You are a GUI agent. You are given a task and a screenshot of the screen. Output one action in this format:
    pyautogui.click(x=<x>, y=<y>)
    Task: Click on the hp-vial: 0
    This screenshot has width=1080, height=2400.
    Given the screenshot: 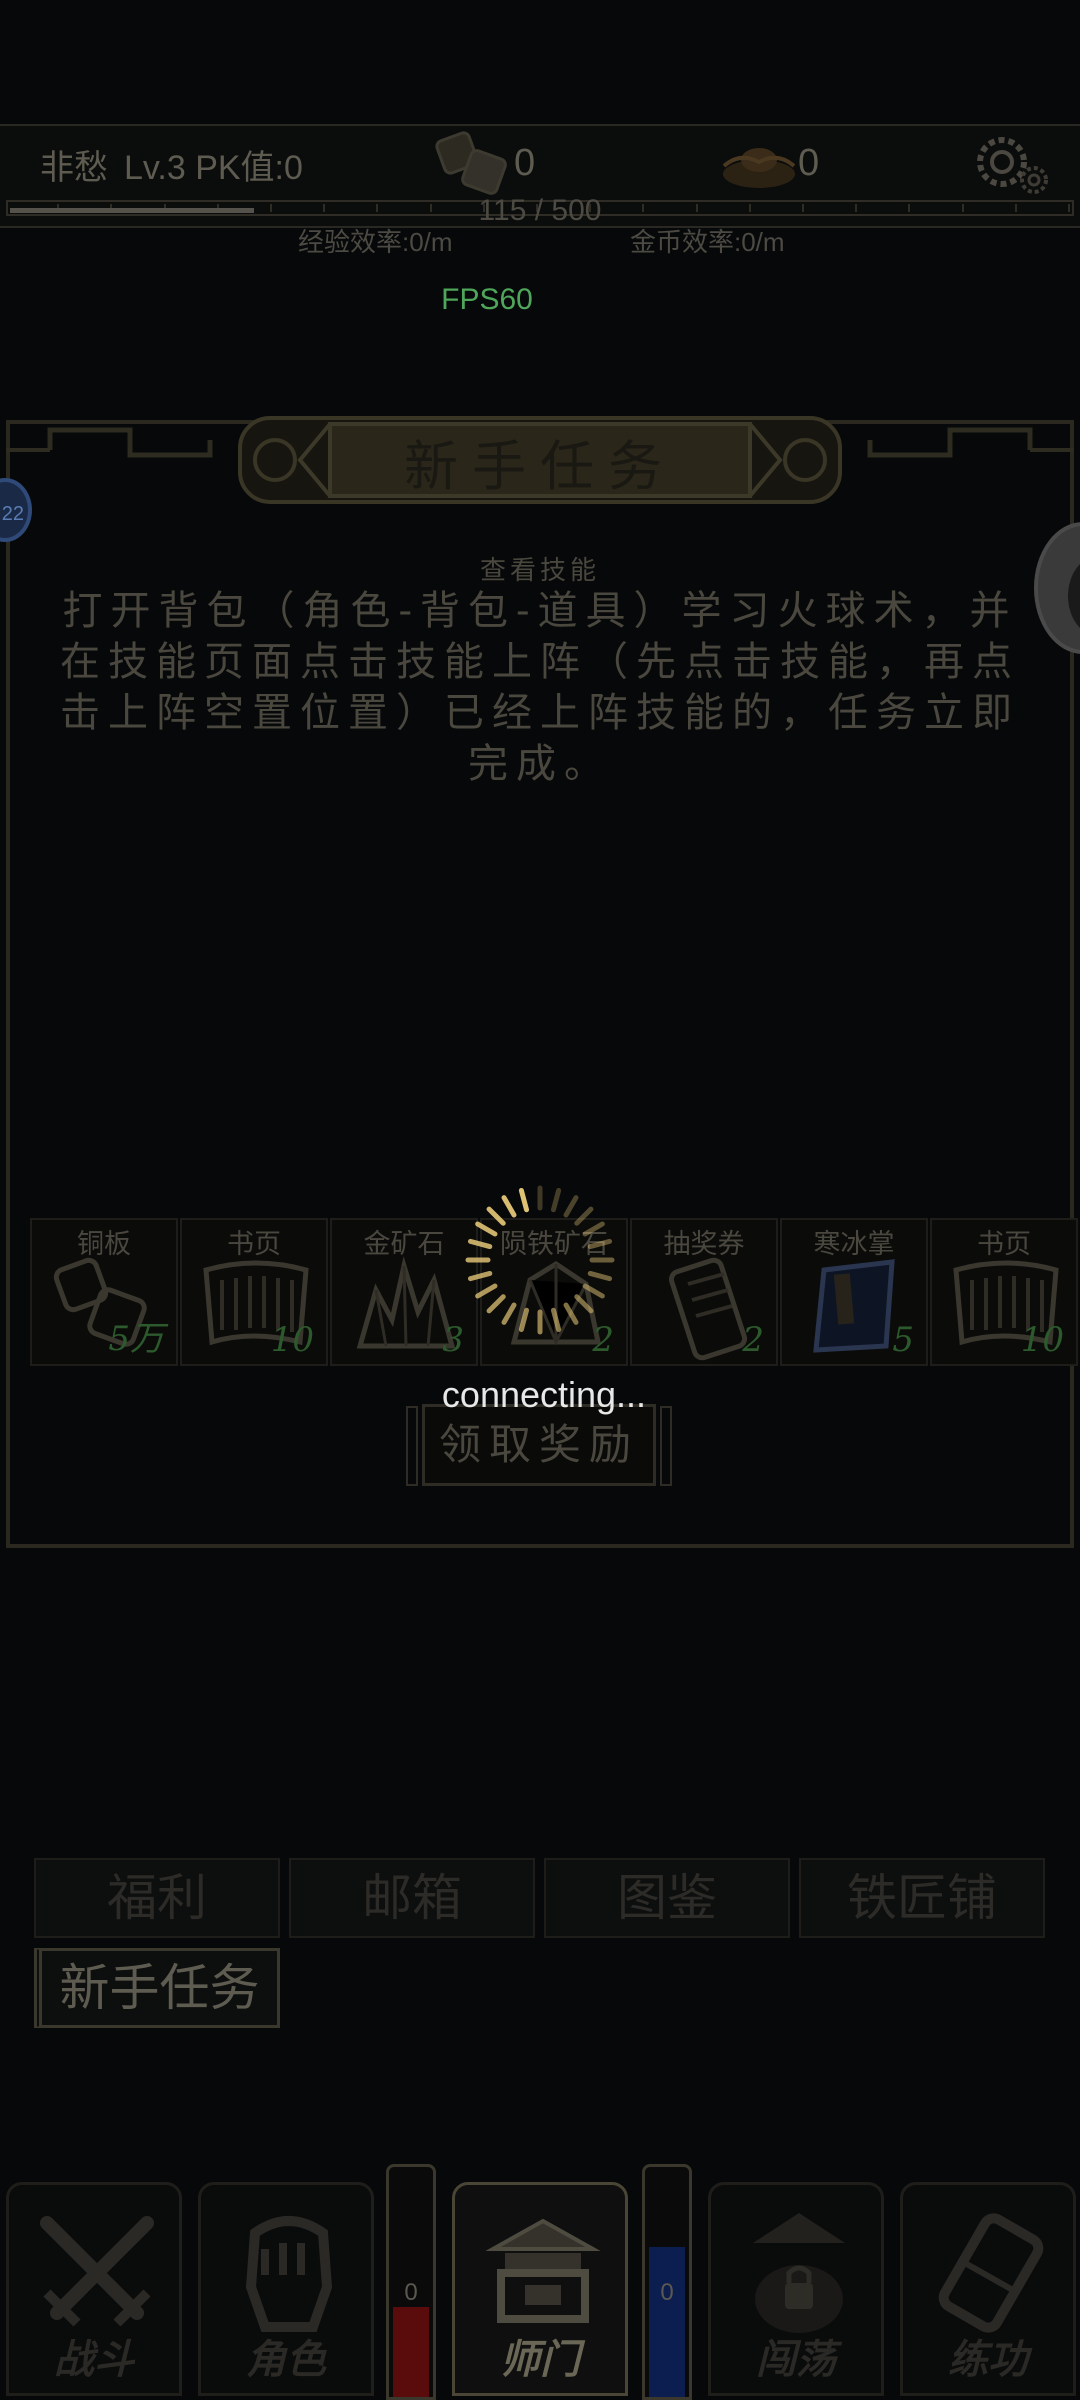 What is the action you would take?
    pyautogui.click(x=411, y=2282)
    